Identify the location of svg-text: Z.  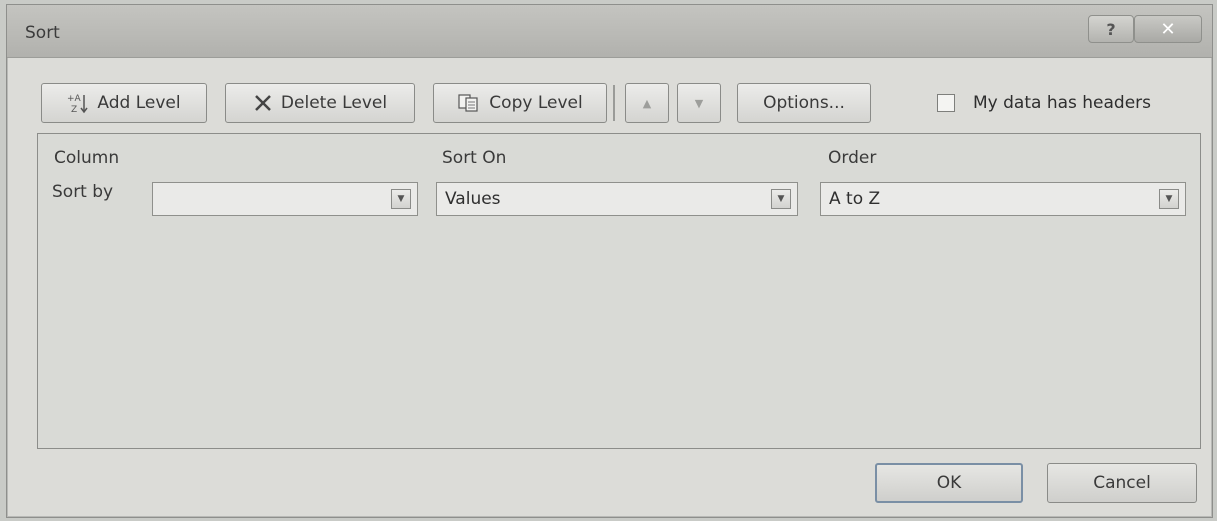
(74, 109).